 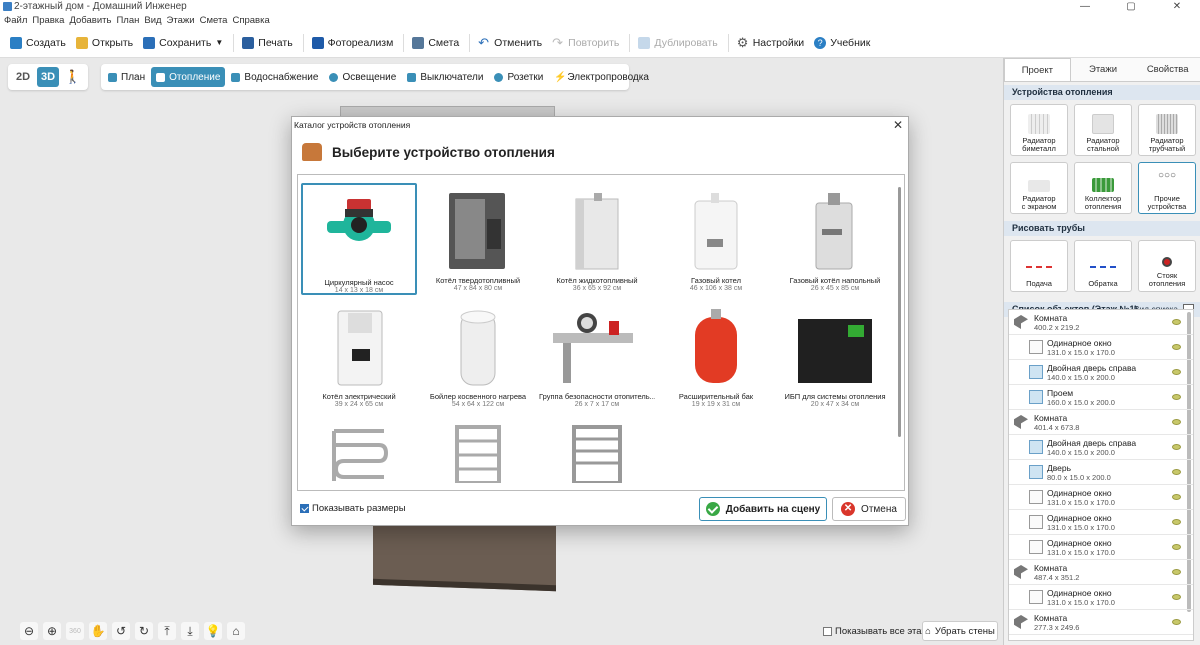 What do you see at coordinates (1101, 397) in the screenshot?
I see `object-list-item: Проем 160.0 x 15.0 x 200.0` at bounding box center [1101, 397].